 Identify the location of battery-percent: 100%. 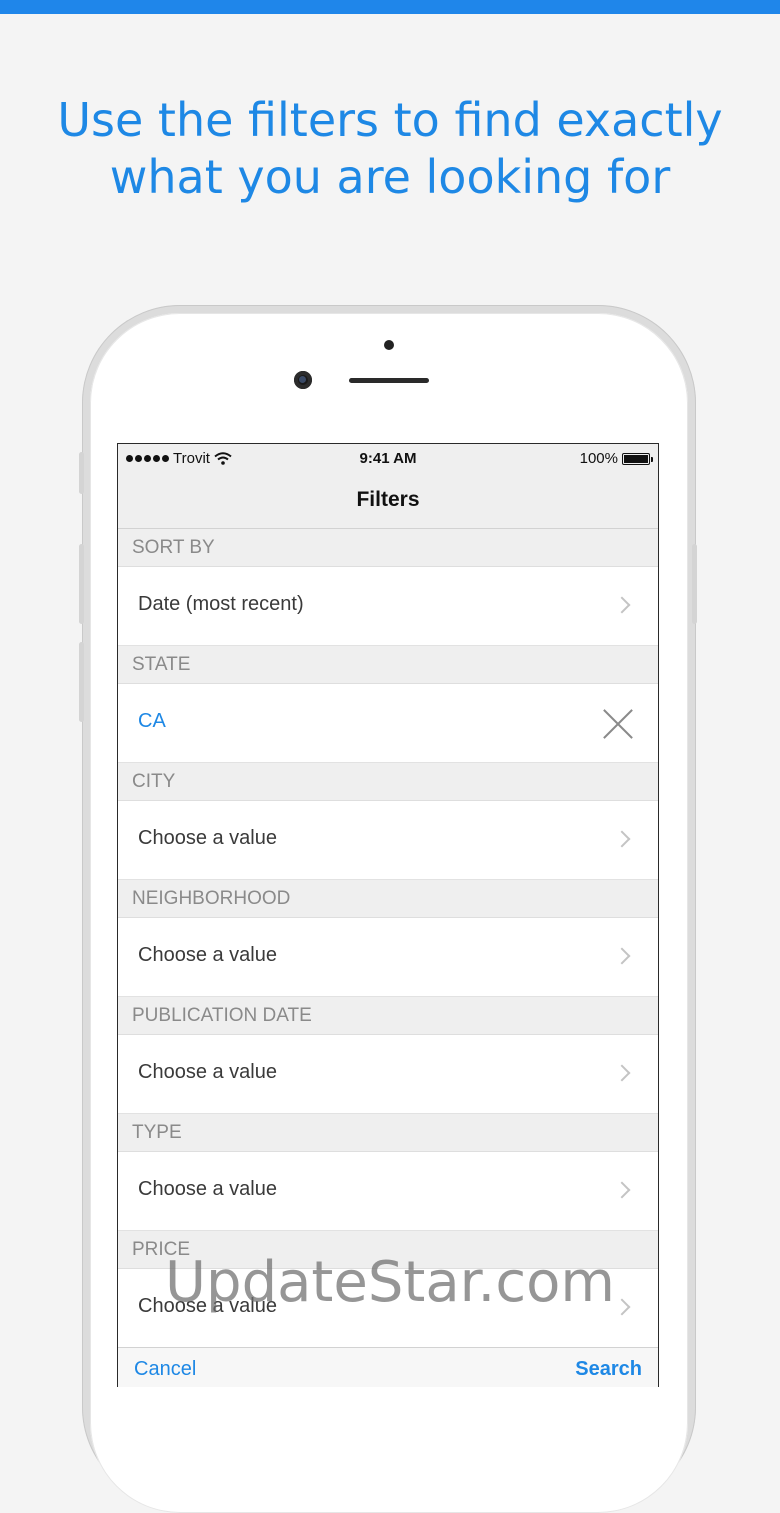
(598, 458).